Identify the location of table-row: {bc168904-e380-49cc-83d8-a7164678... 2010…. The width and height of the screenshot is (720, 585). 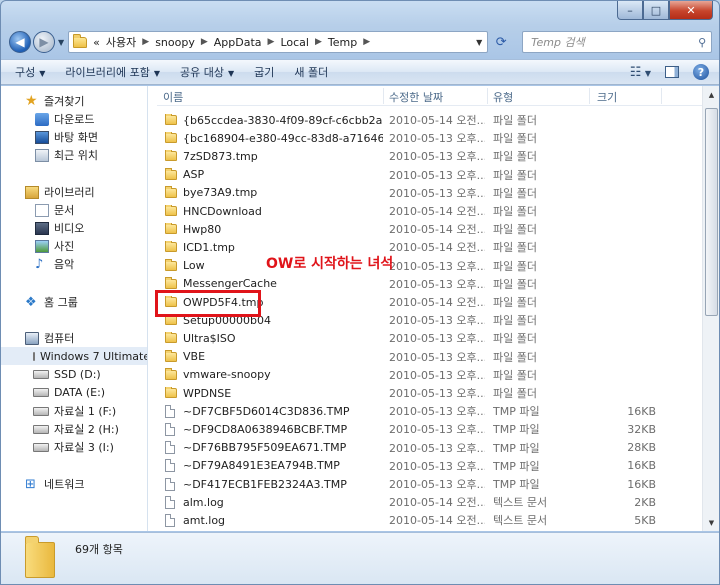
(429, 138).